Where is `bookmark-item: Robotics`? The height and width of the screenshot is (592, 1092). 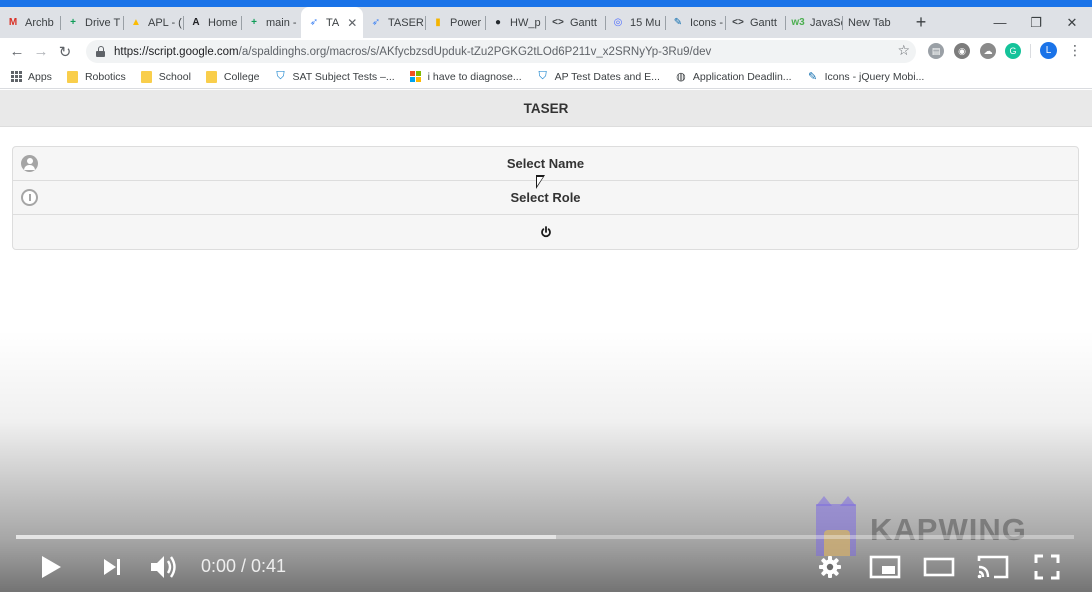
bookmark-item: Robotics is located at coordinates (96, 76).